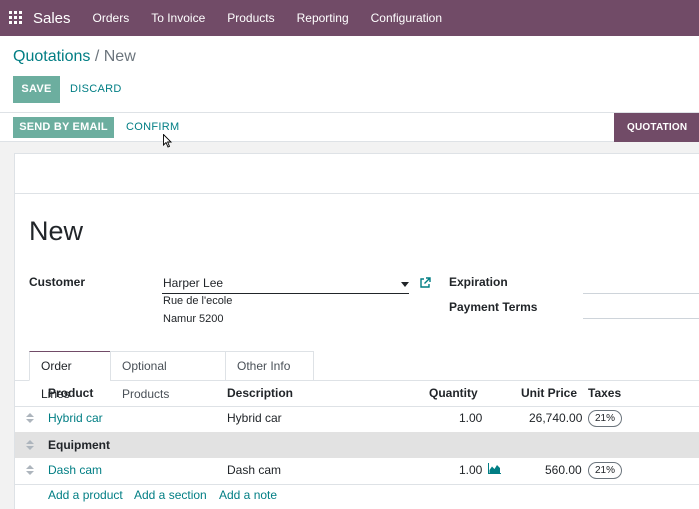 The height and width of the screenshot is (509, 699). Describe the element at coordinates (193, 283) in the screenshot. I see `customer-value: Harper Lee` at that location.